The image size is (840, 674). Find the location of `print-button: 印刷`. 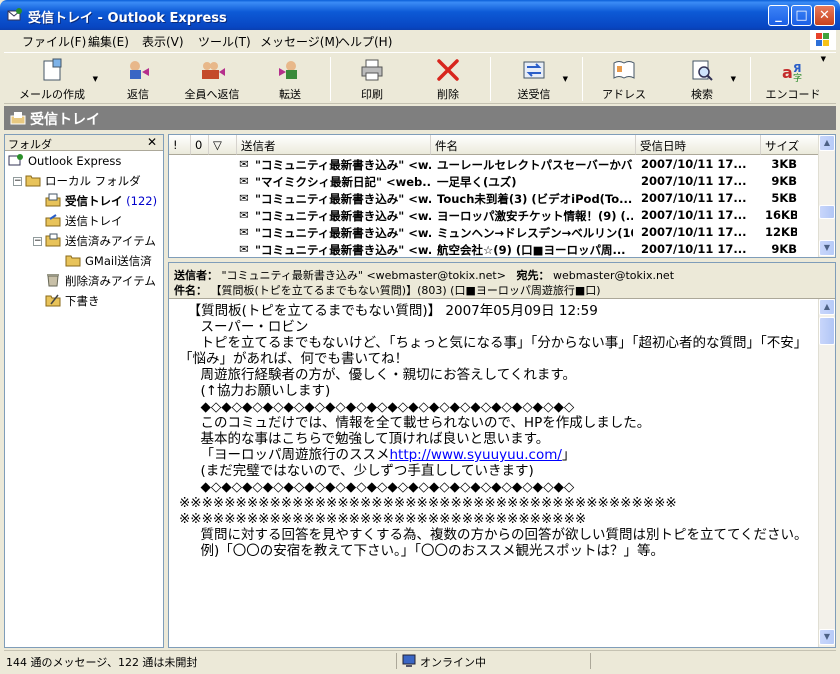

print-button: 印刷 is located at coordinates (372, 79).